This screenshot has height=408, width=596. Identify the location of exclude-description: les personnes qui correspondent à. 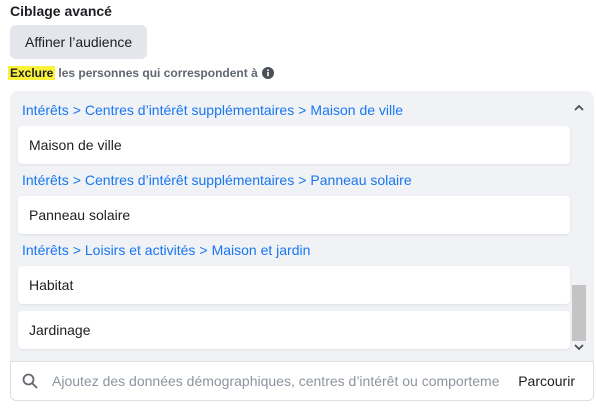
(158, 73).